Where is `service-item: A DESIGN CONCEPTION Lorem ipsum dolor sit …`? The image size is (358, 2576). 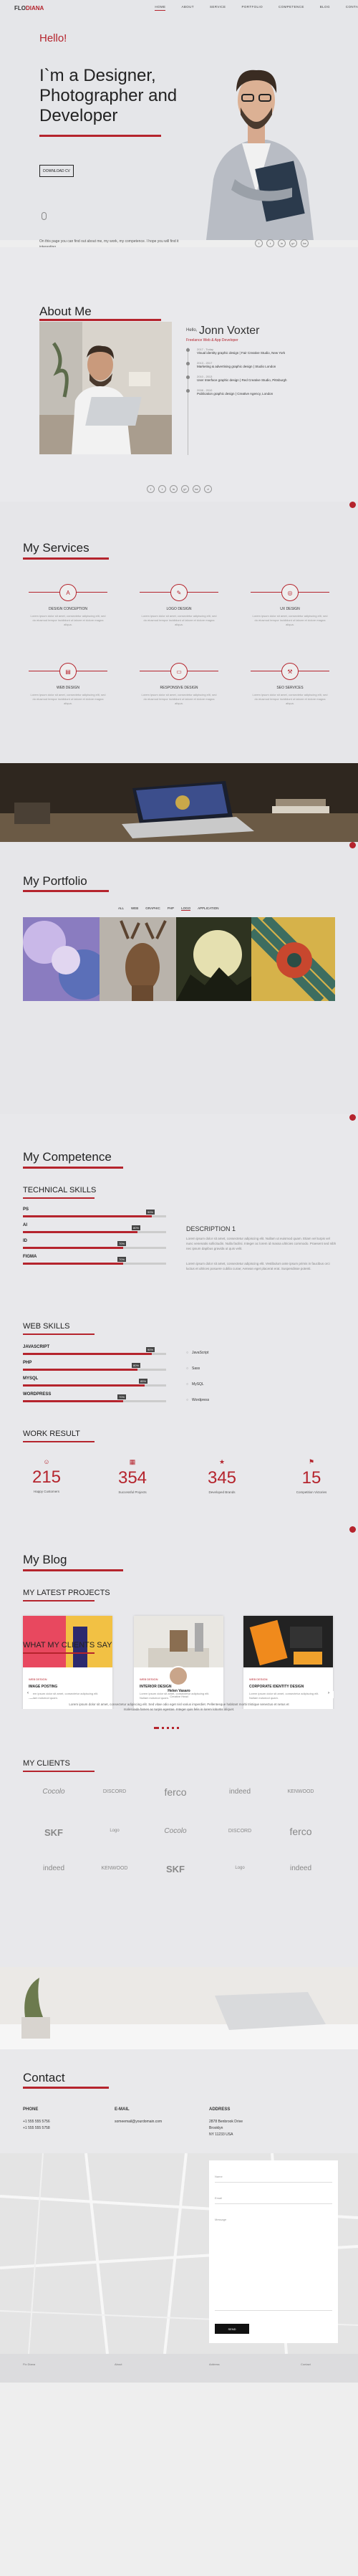 service-item: A DESIGN CONCEPTION Lorem ipsum dolor sit … is located at coordinates (68, 605).